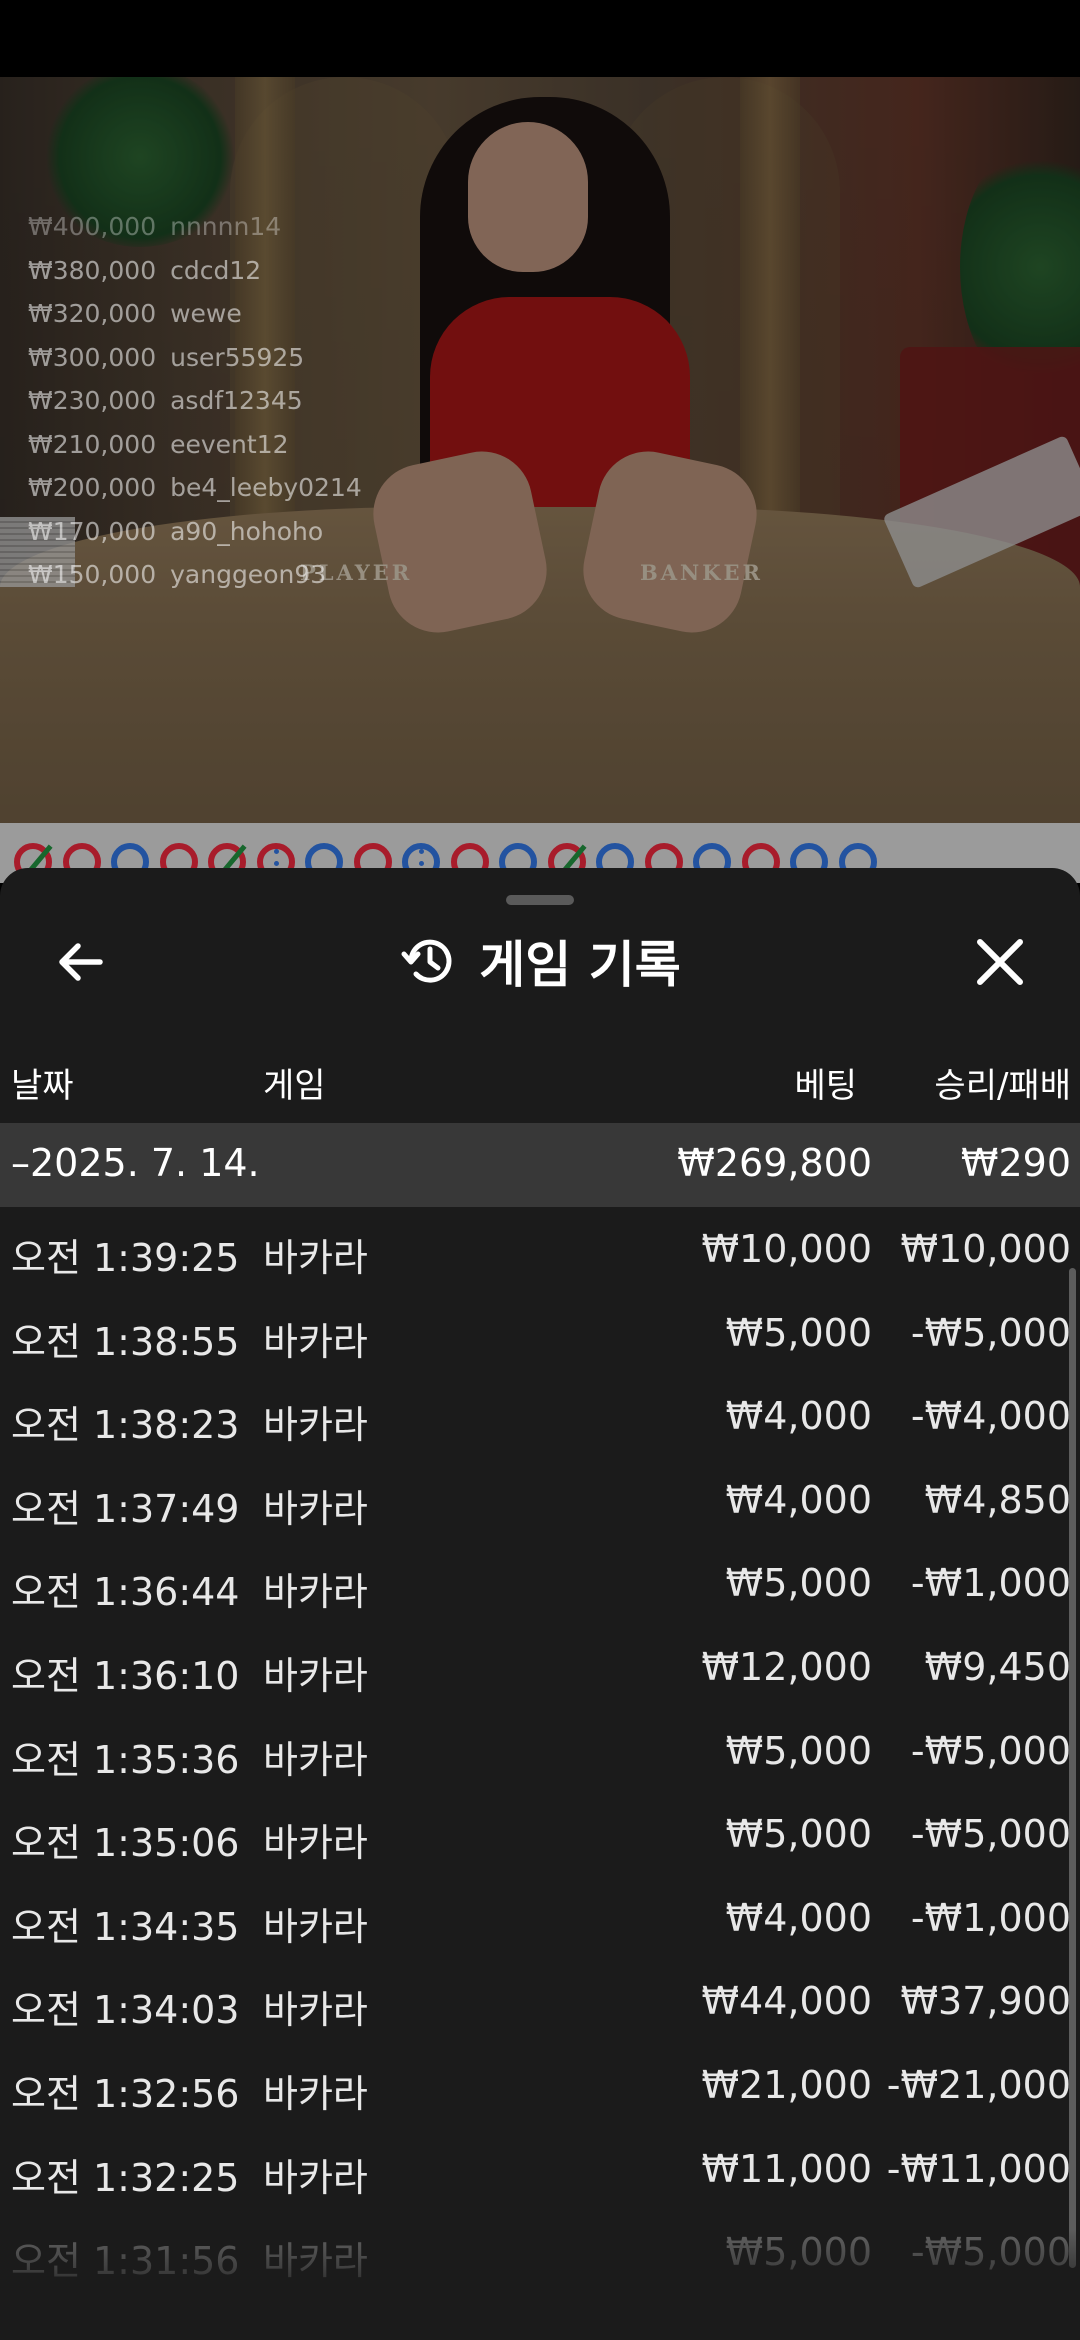 The image size is (1080, 2340). I want to click on row-bet: ₩11,000, so click(786, 2168).